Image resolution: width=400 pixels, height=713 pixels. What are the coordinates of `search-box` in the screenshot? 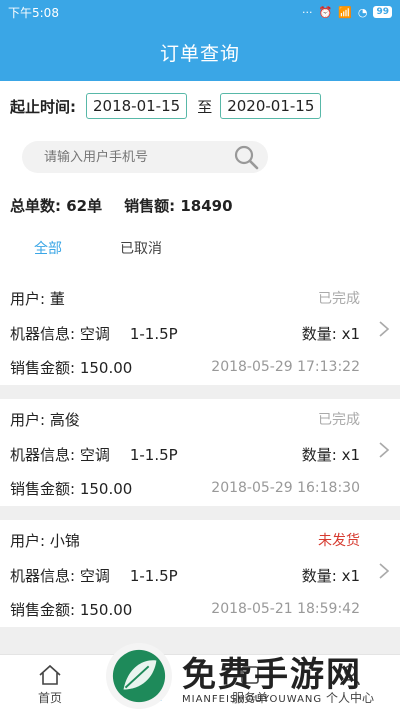 It's located at (145, 157).